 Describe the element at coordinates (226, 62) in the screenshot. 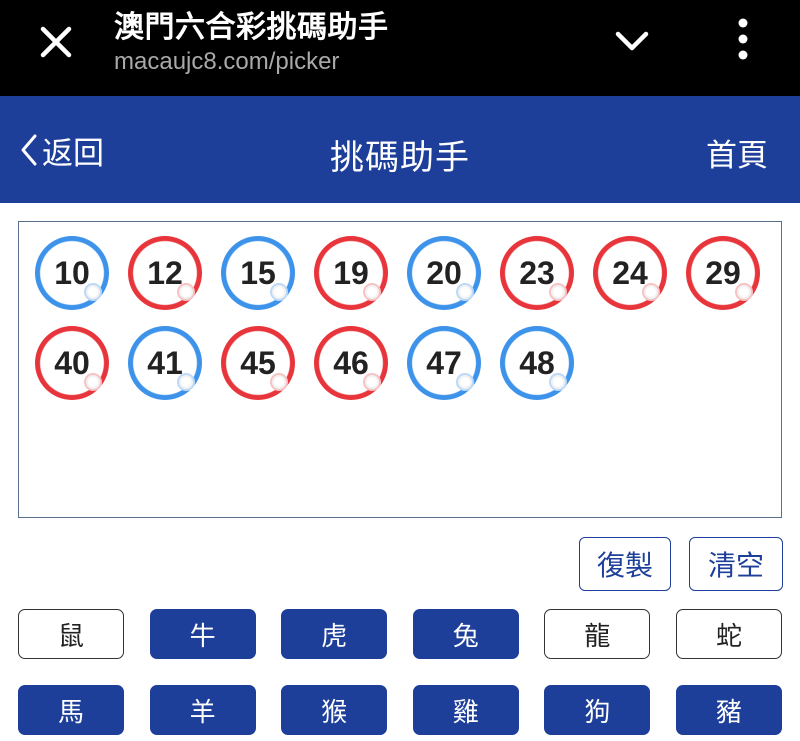

I see `browser-url: macaujc8.com/picker` at that location.